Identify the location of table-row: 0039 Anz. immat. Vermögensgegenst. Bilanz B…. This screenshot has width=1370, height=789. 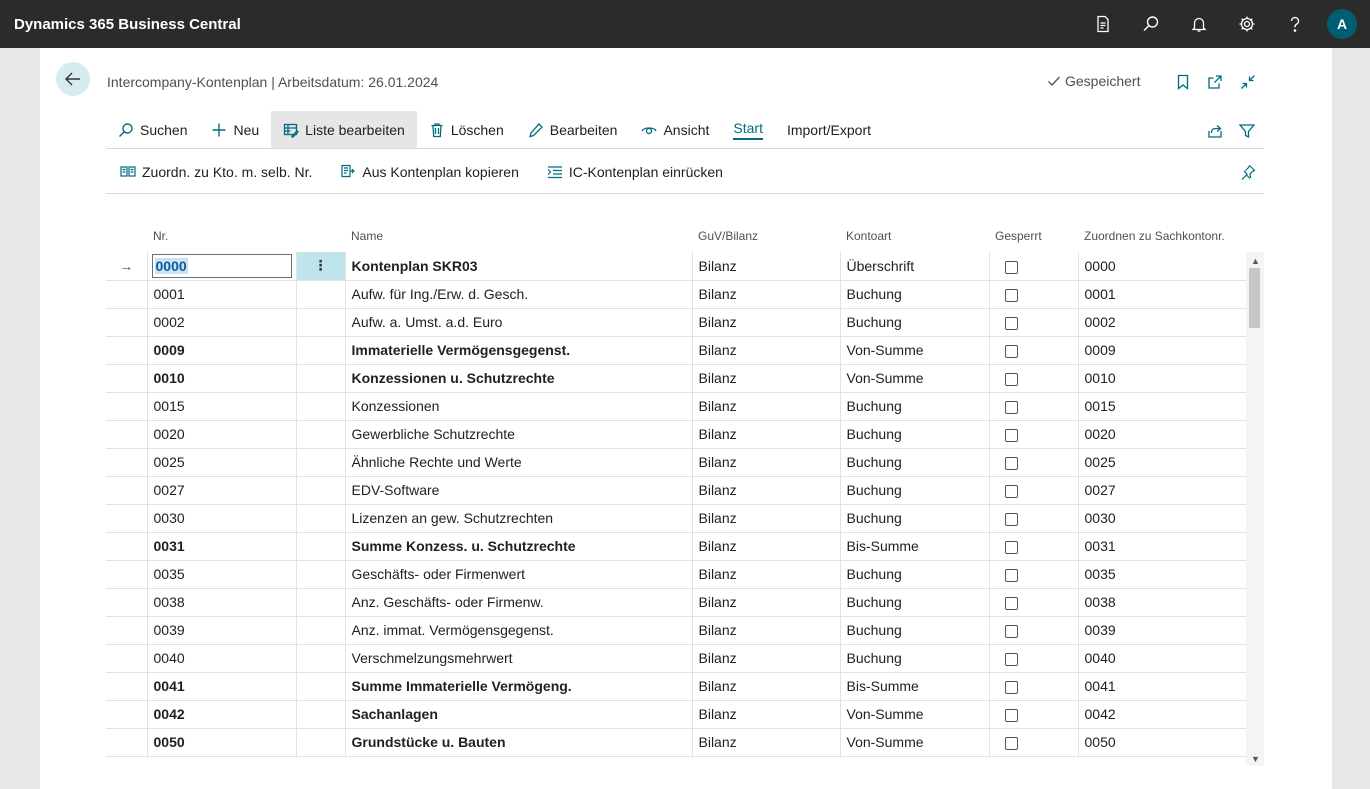
(676, 630).